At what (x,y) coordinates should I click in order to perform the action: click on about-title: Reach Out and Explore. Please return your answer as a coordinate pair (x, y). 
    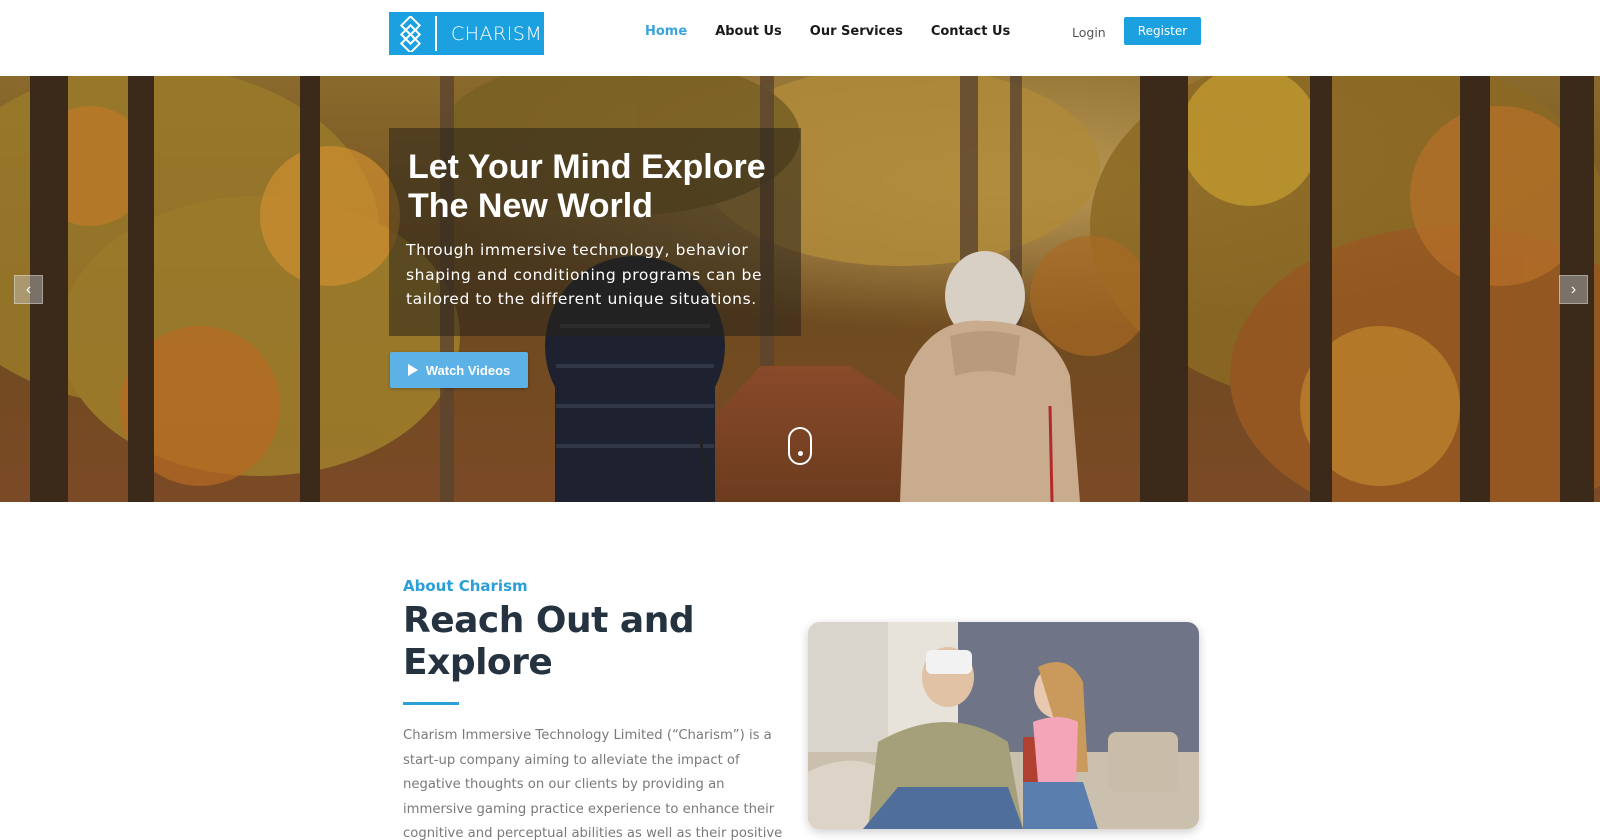
    Looking at the image, I should click on (549, 641).